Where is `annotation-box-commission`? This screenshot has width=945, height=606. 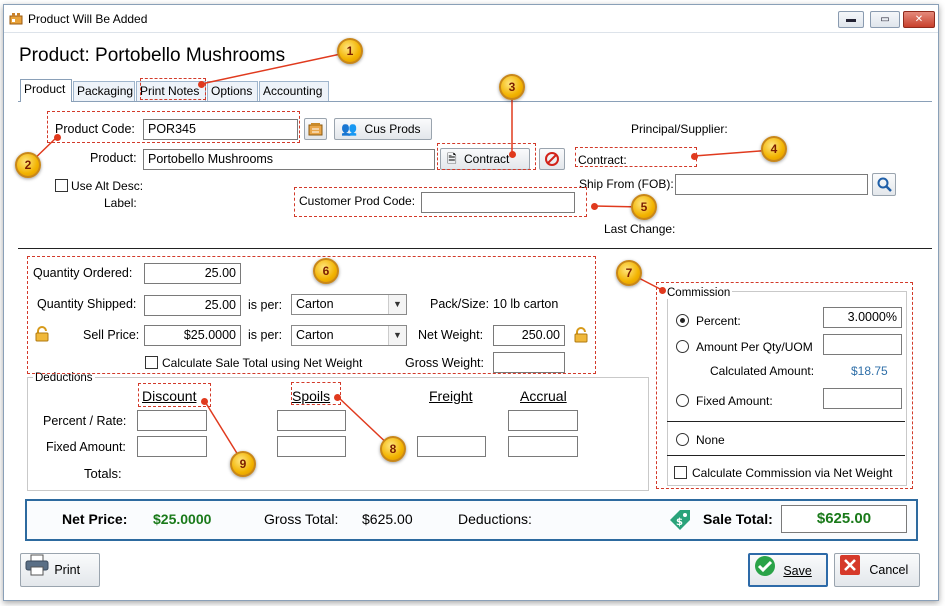
annotation-box-commission is located at coordinates (784, 385).